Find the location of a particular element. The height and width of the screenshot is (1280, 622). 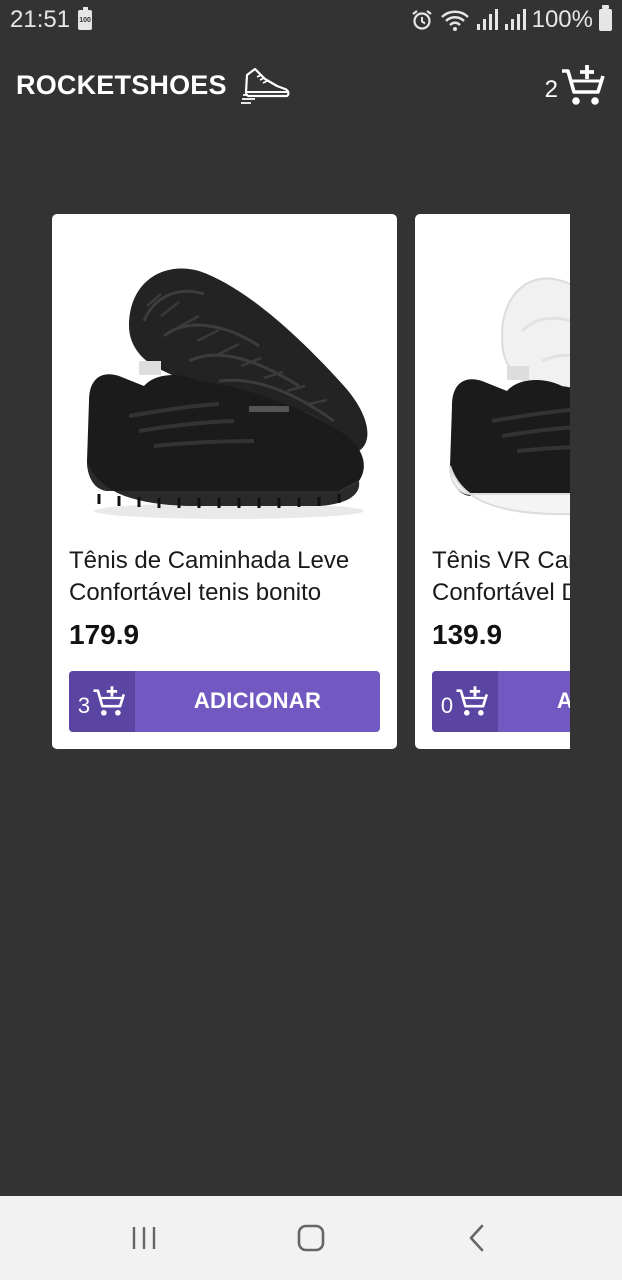

add-to-cart-amount: 0 is located at coordinates (465, 701).